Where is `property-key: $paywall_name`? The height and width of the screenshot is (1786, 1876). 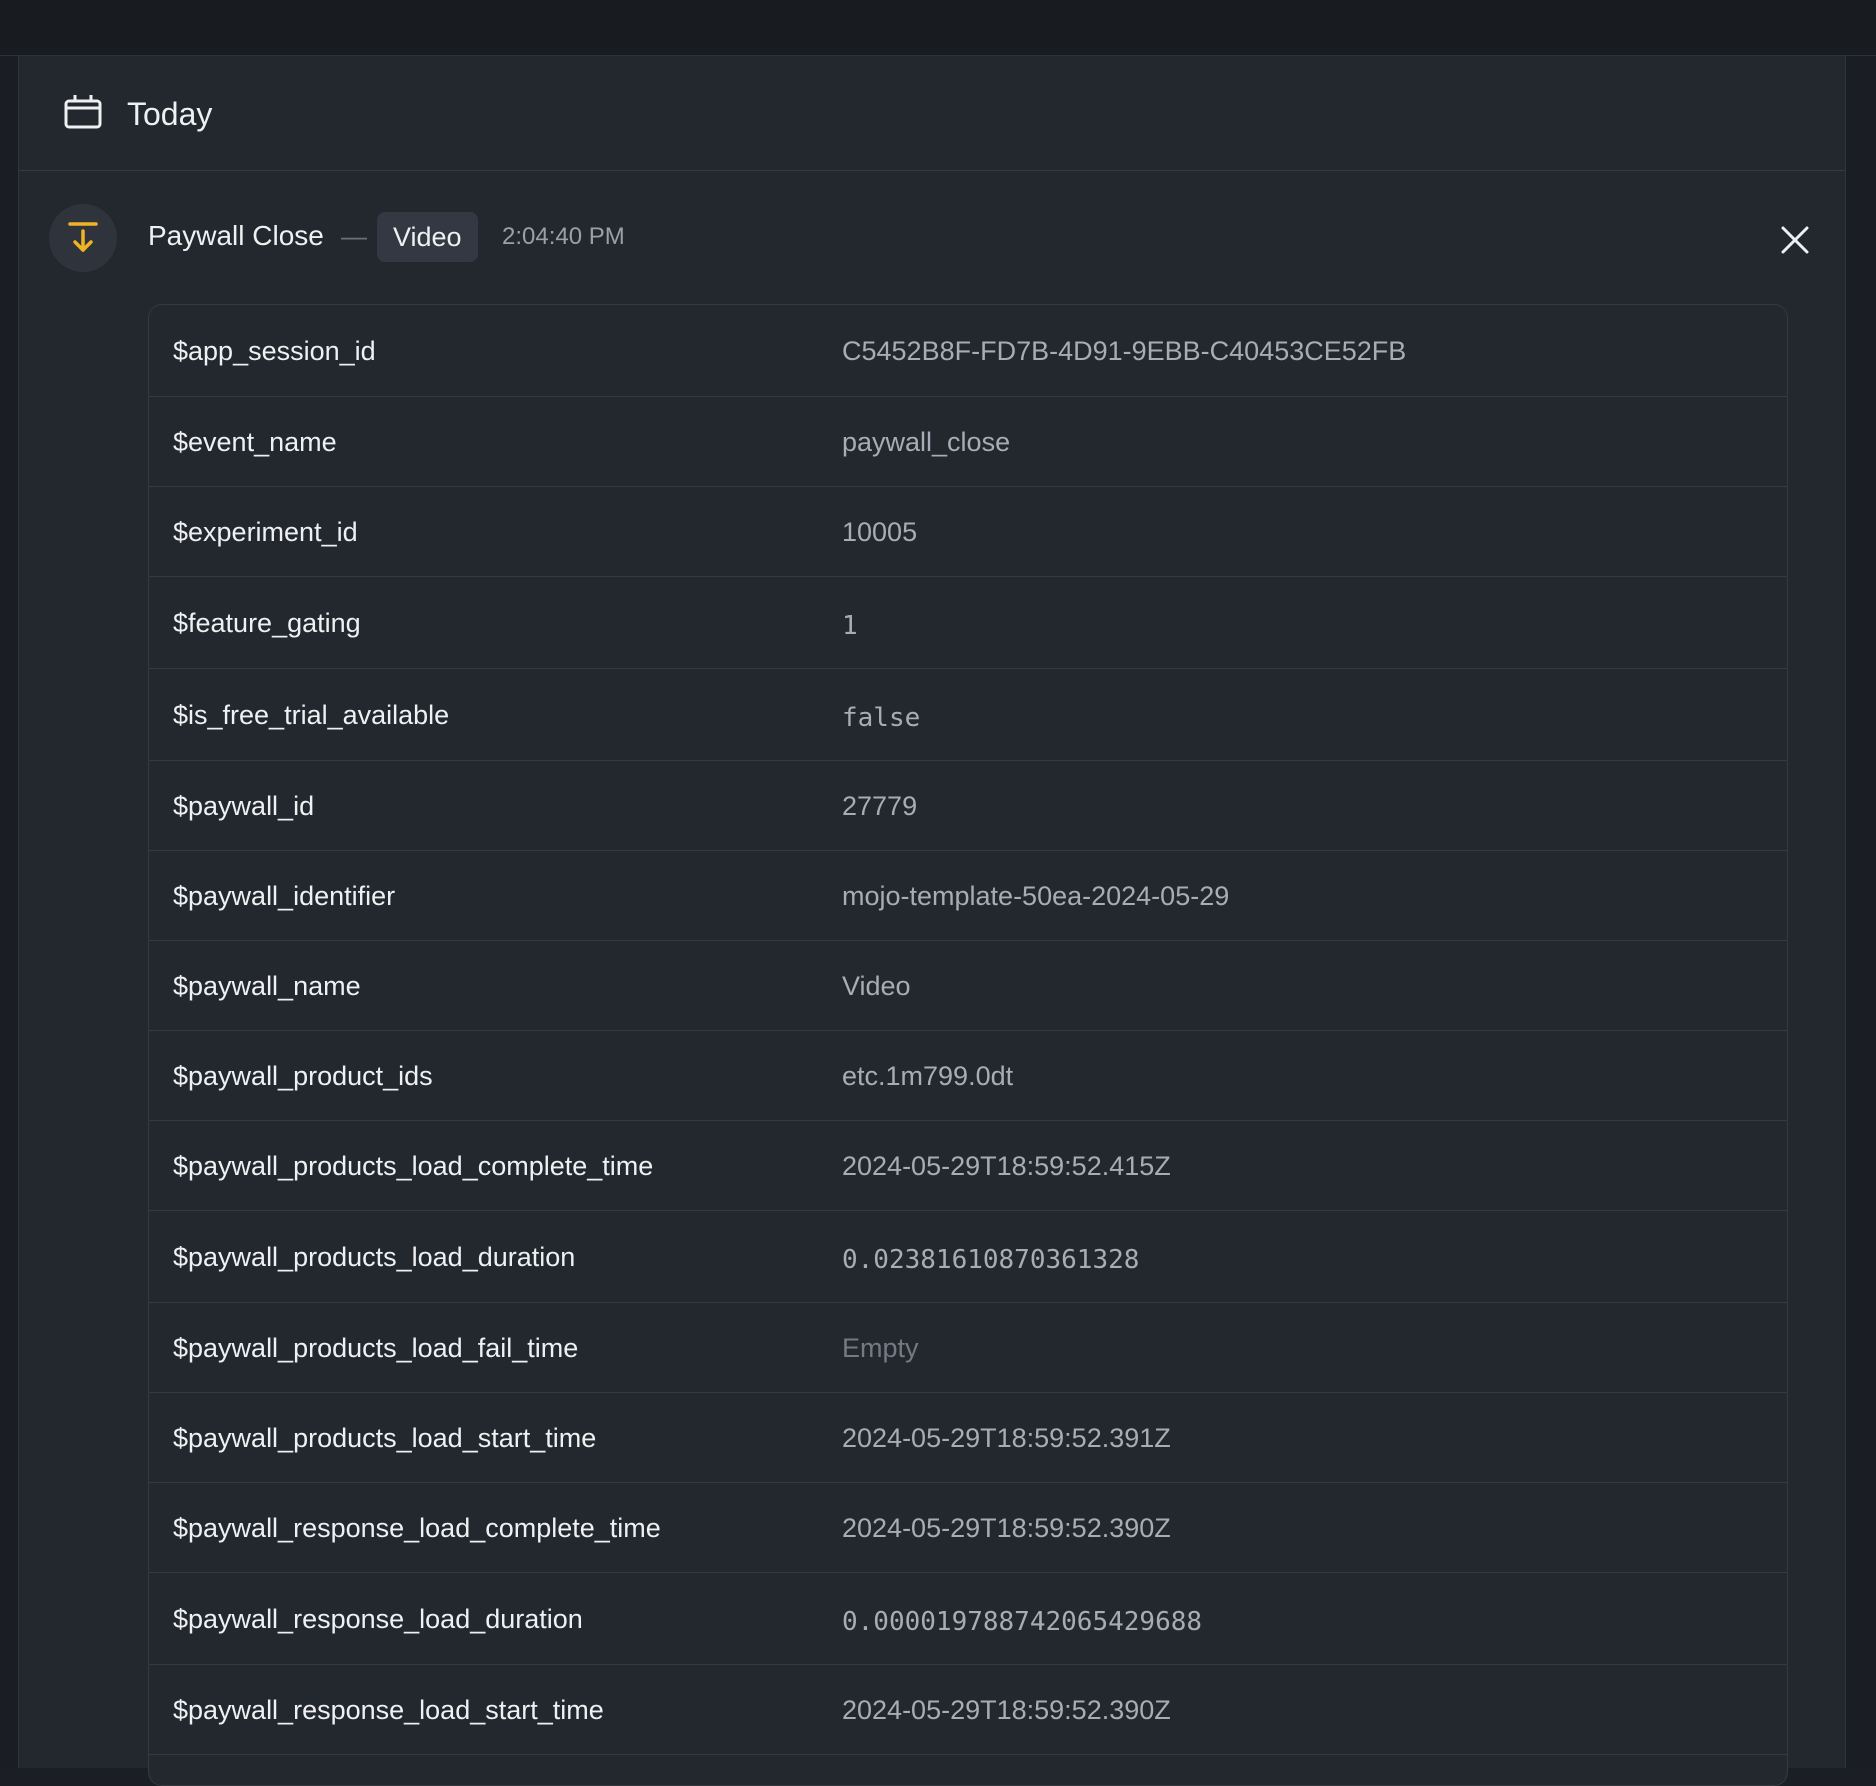
property-key: $paywall_name is located at coordinates (267, 986).